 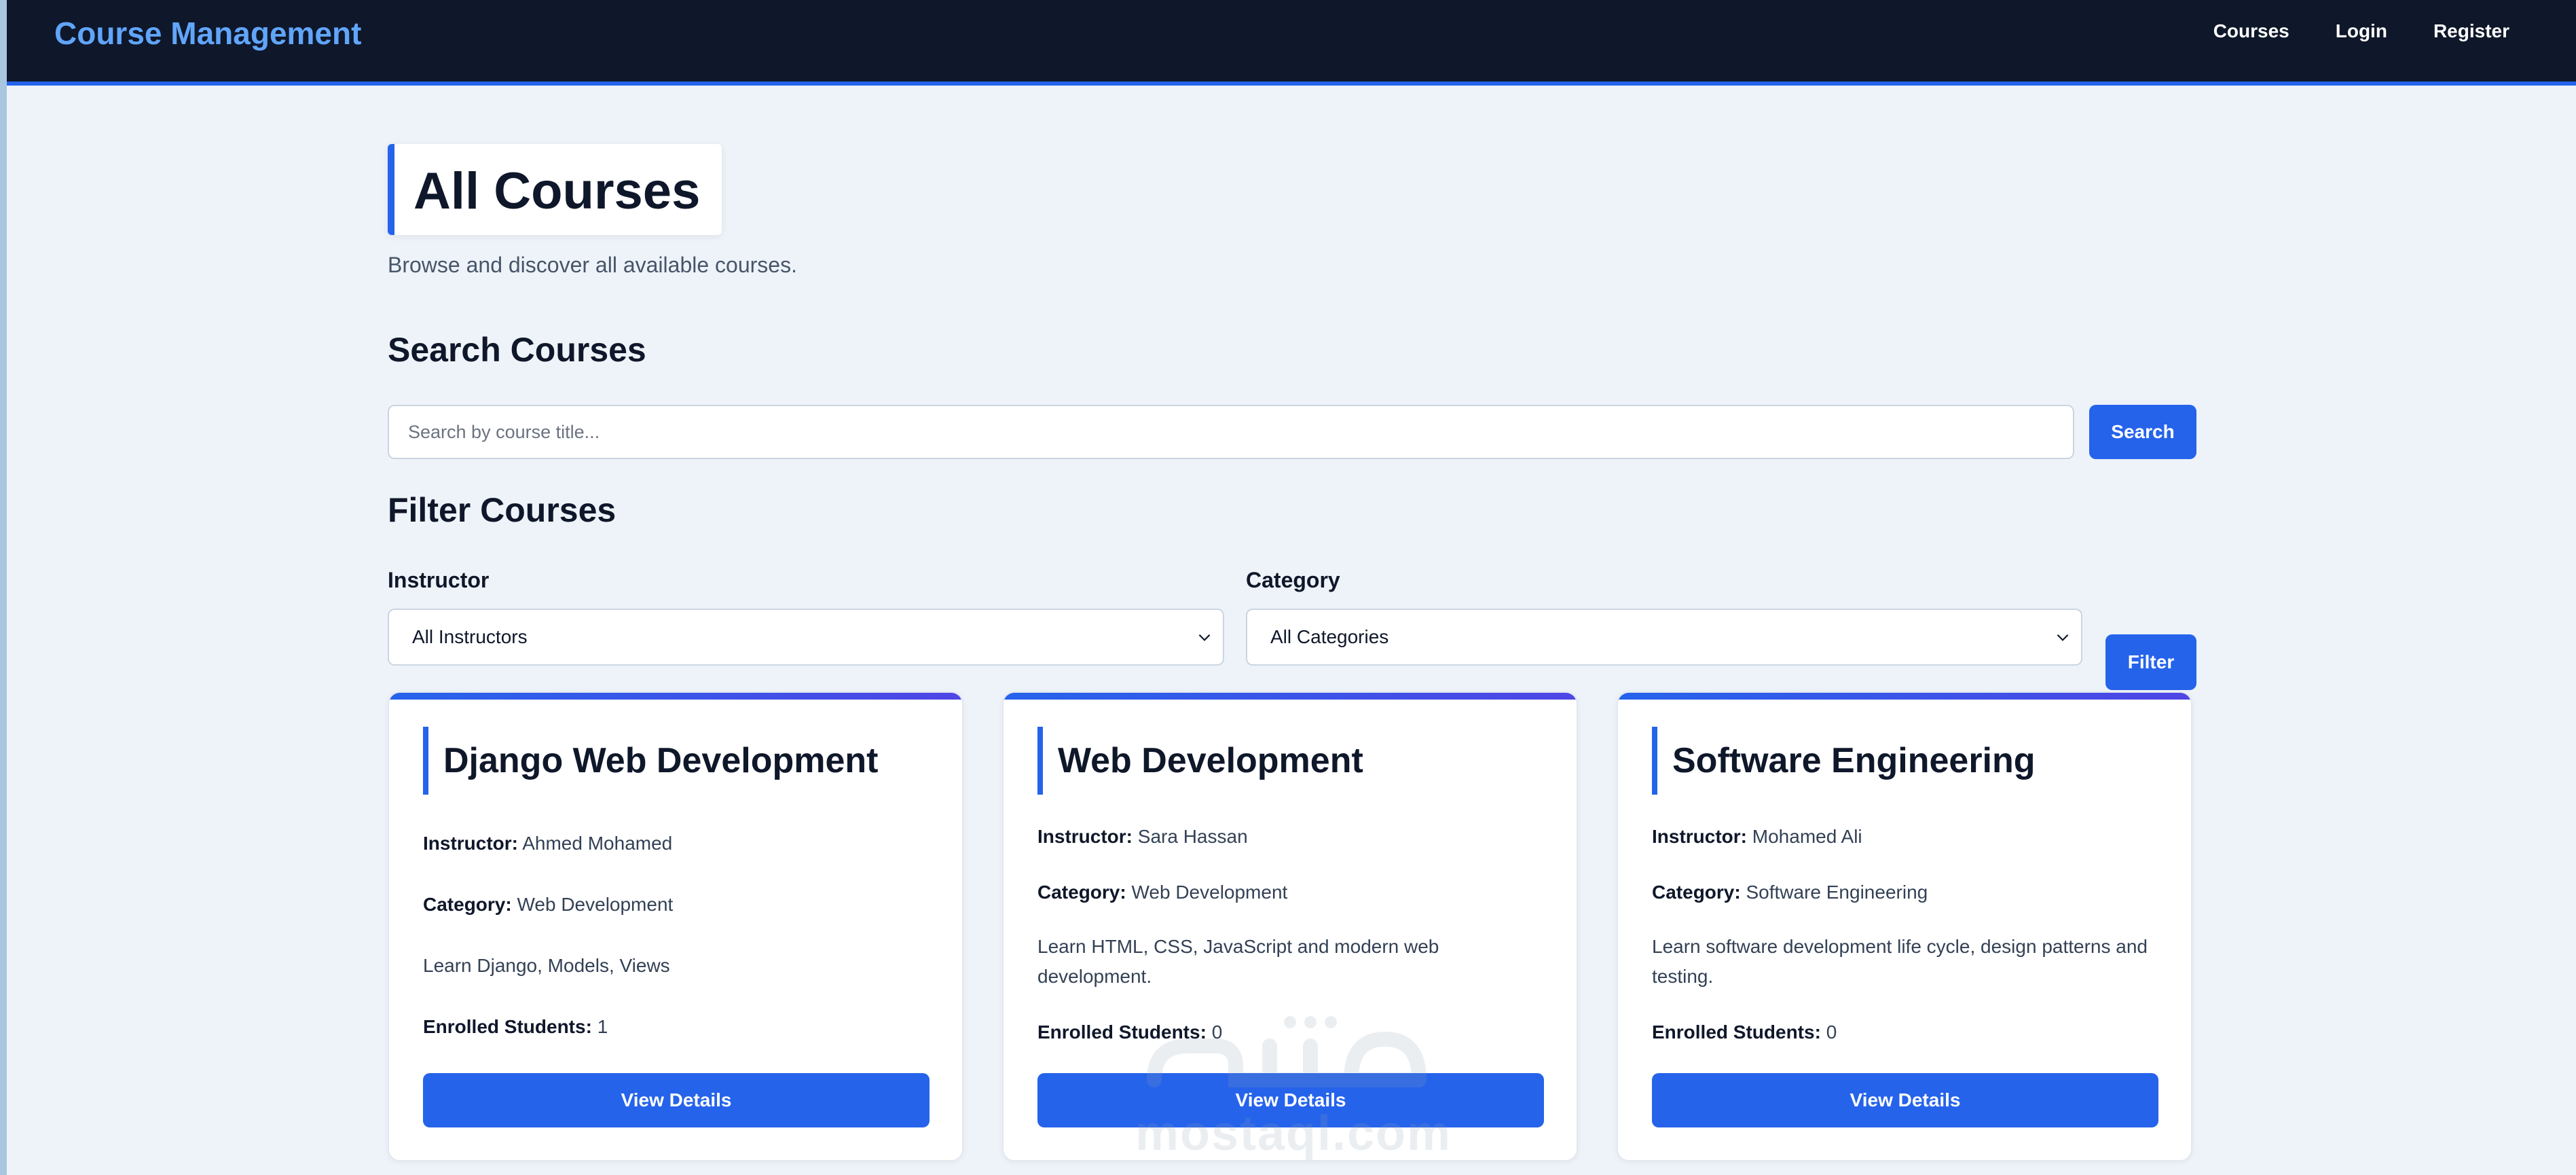 I want to click on instructor-value: Sara Hassan, so click(x=1192, y=836).